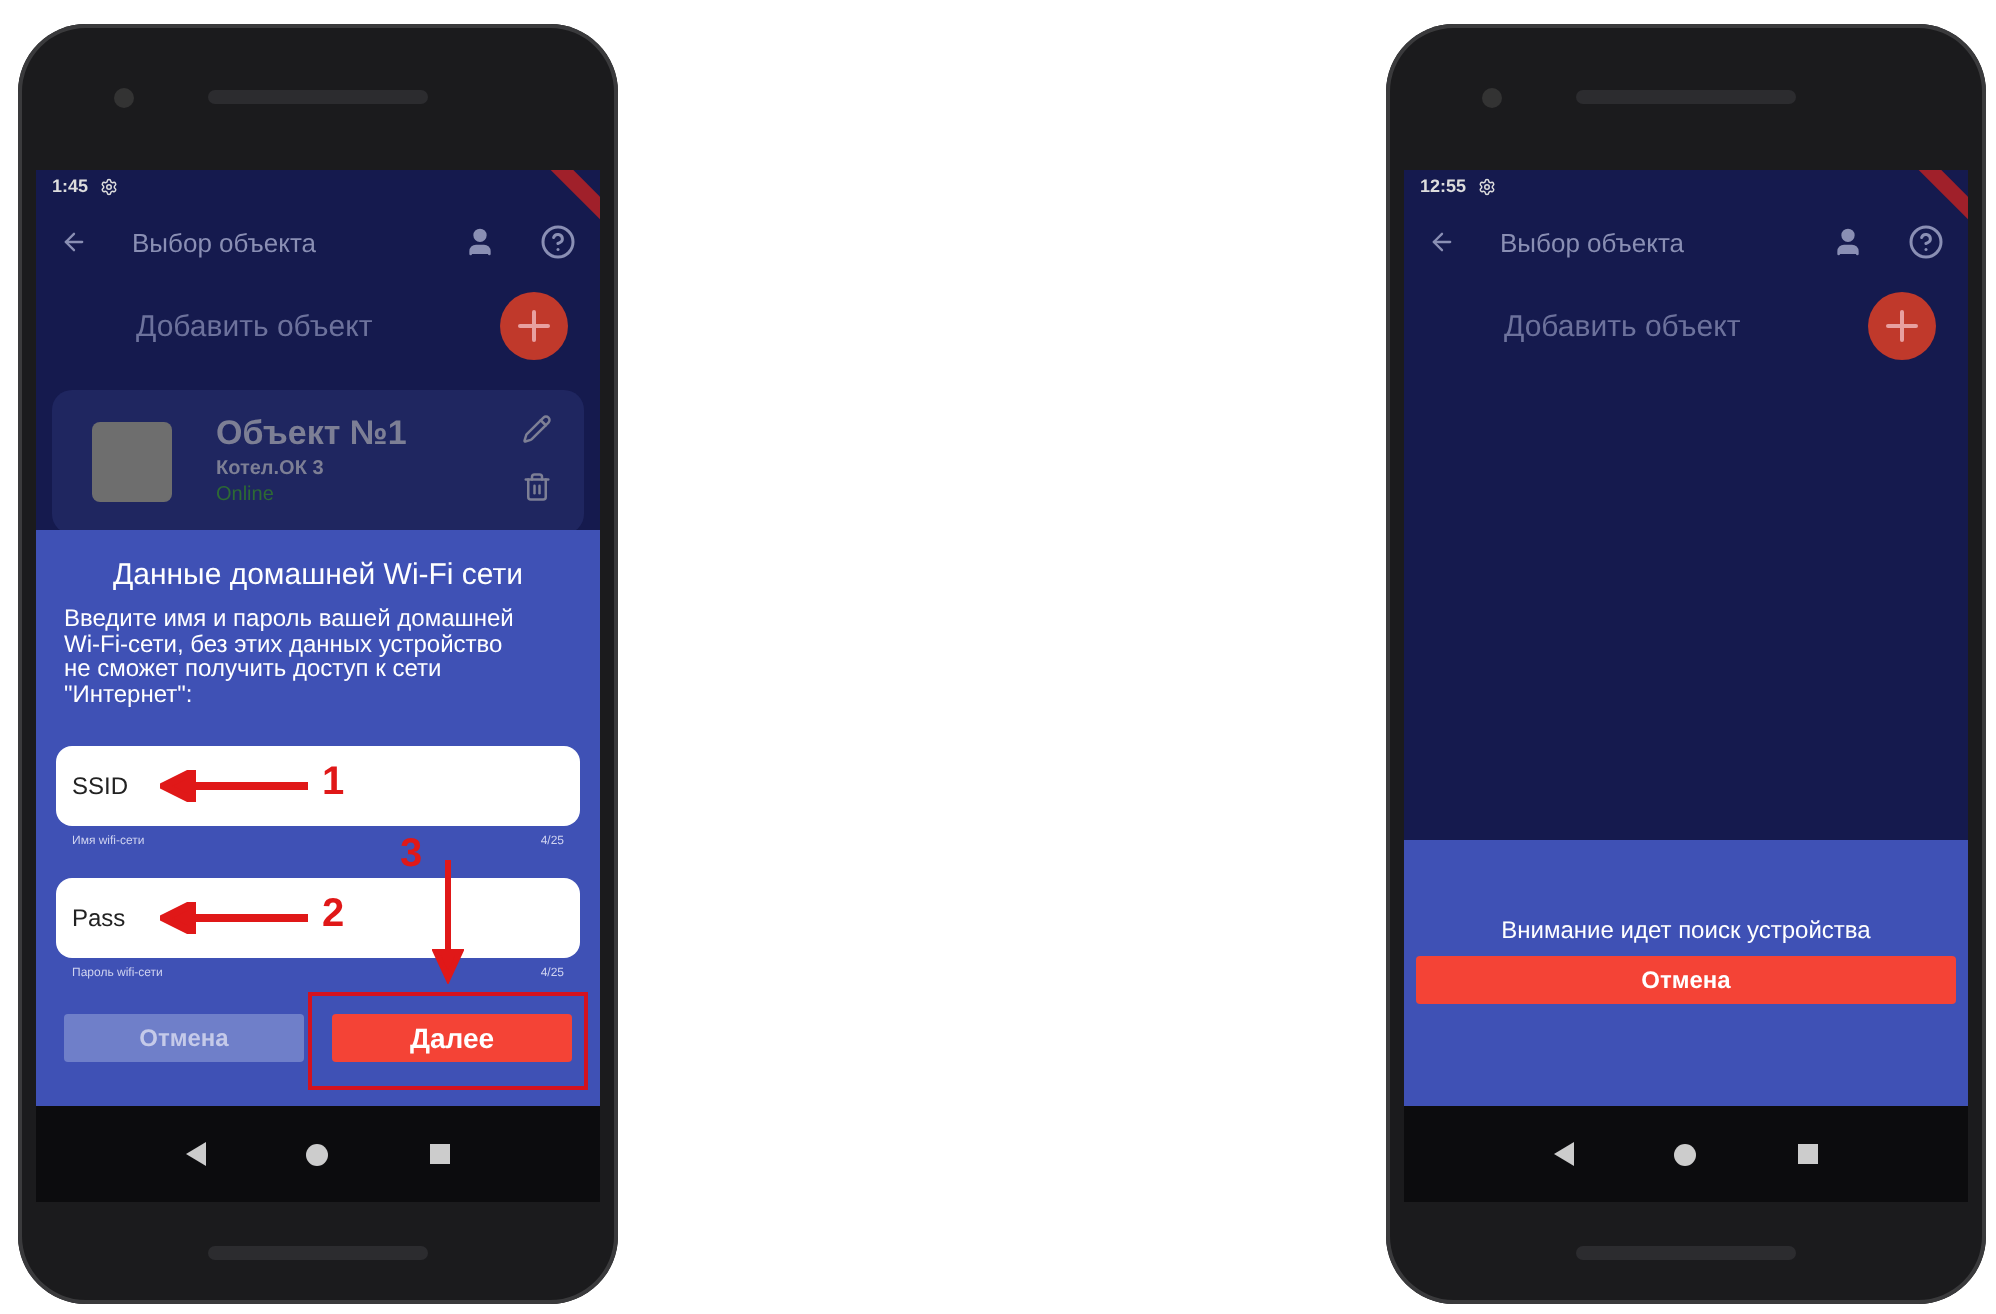  I want to click on search-message: Внимание идет поиск устройства, so click(1686, 930).